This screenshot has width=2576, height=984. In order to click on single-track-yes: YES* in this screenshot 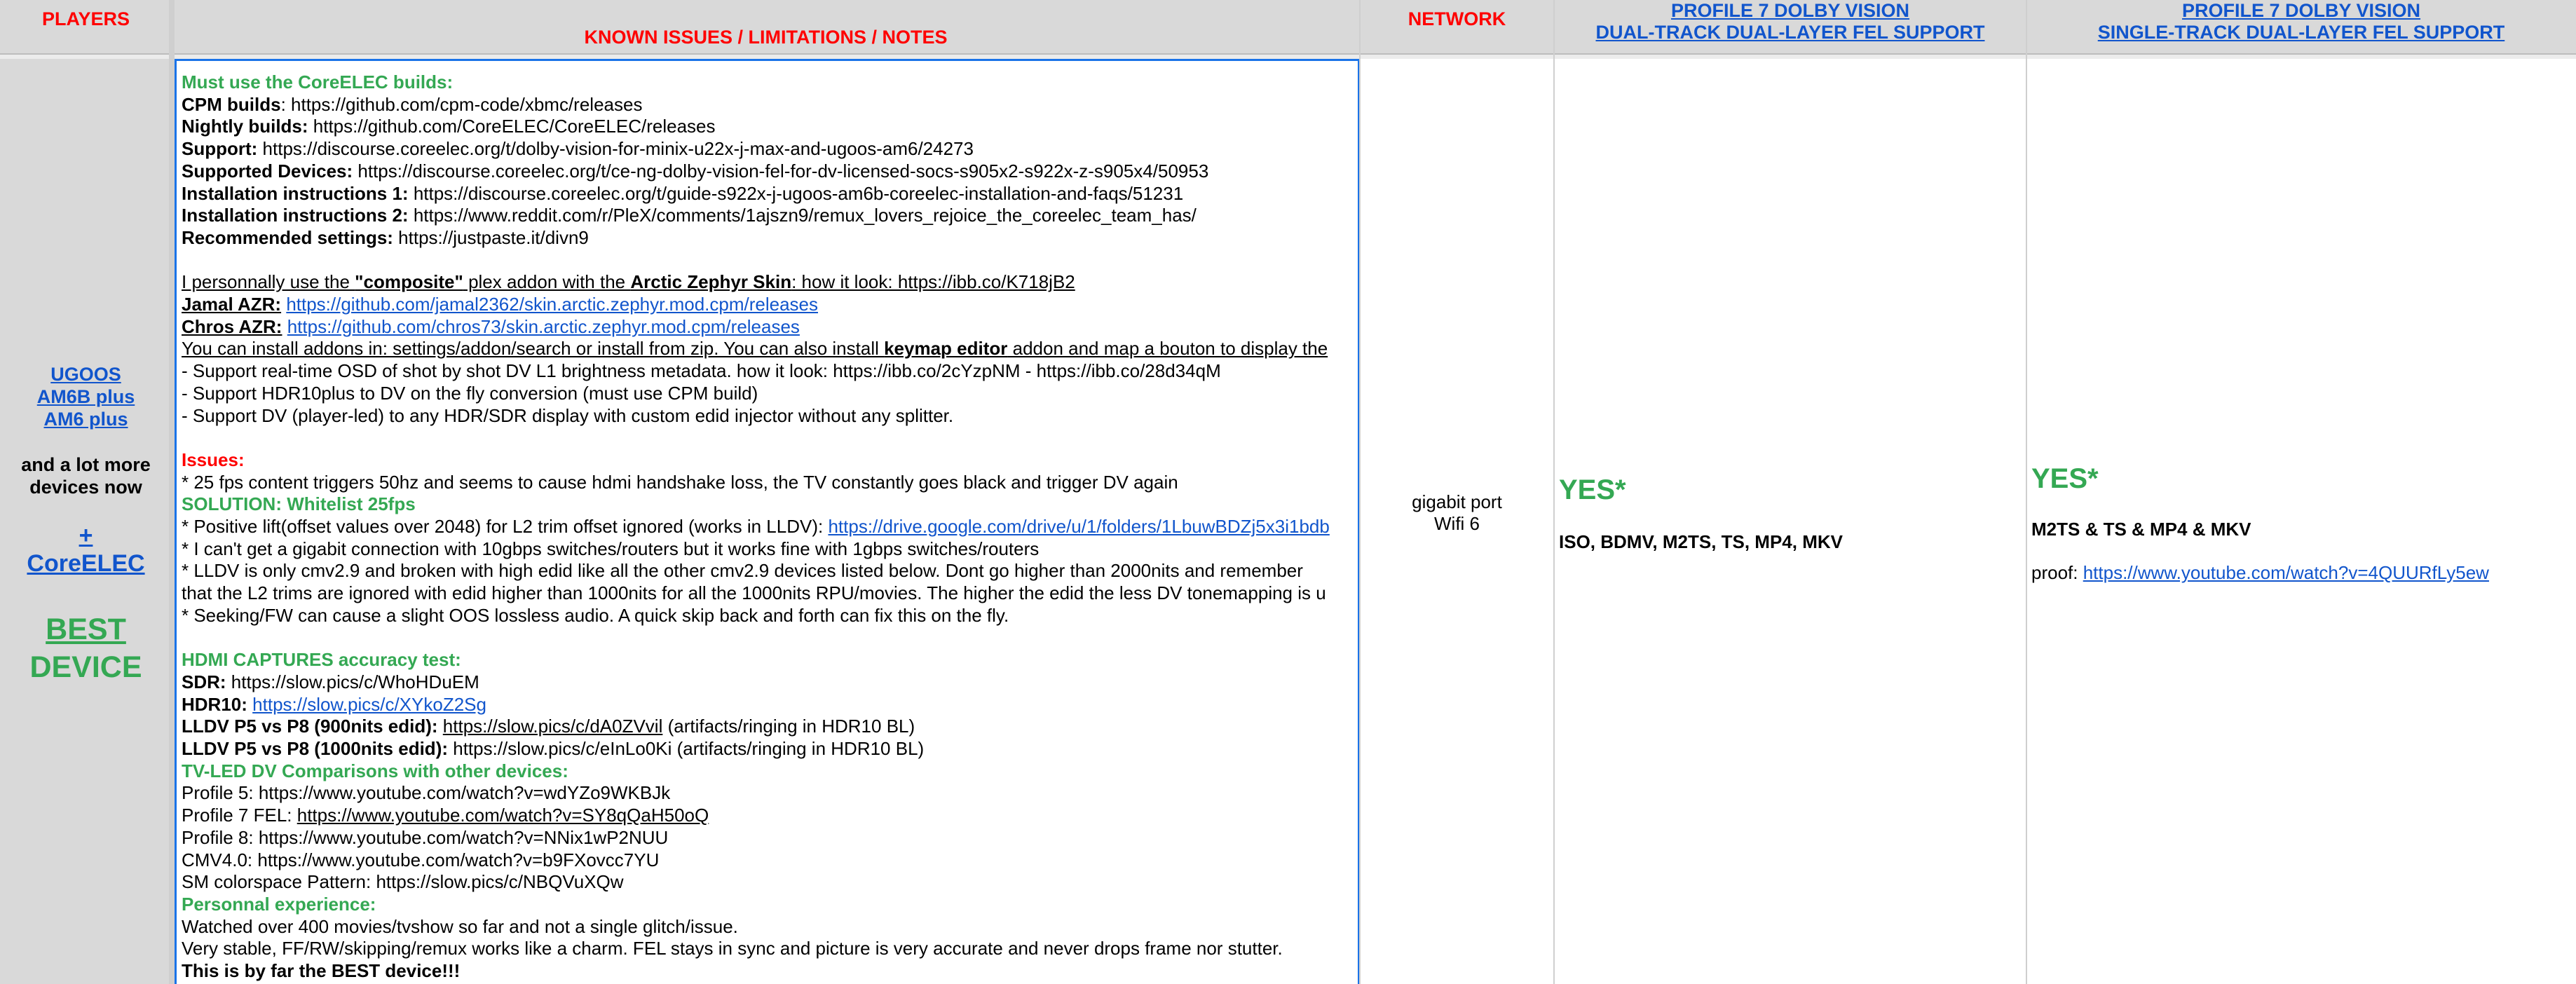, I will do `click(2065, 478)`.